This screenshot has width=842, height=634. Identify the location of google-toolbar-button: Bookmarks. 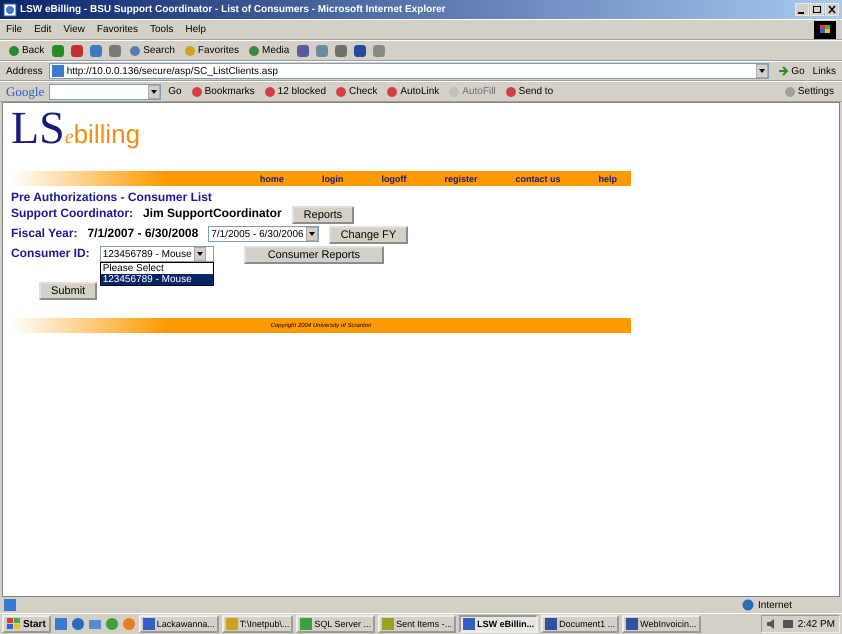
(222, 92).